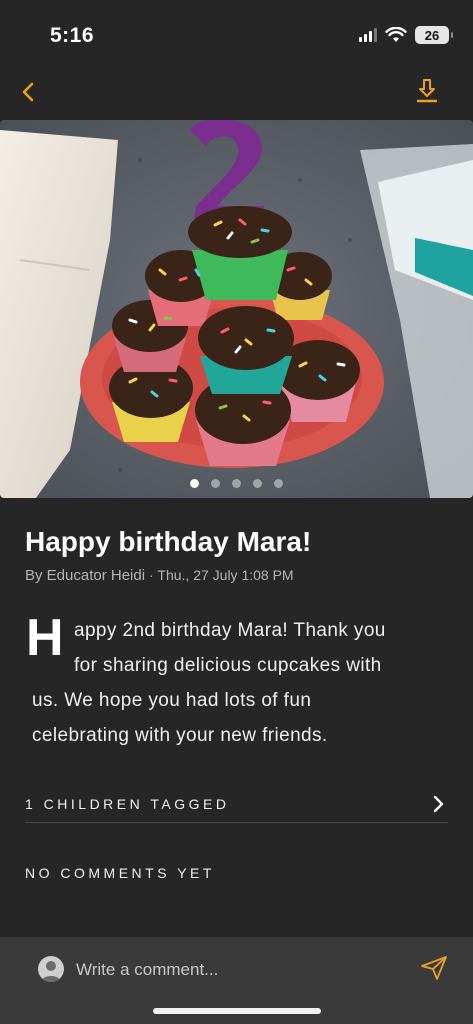 This screenshot has height=1024, width=473. I want to click on children-tagged-row: 1 CHILDREN TAGGED, so click(236, 804).